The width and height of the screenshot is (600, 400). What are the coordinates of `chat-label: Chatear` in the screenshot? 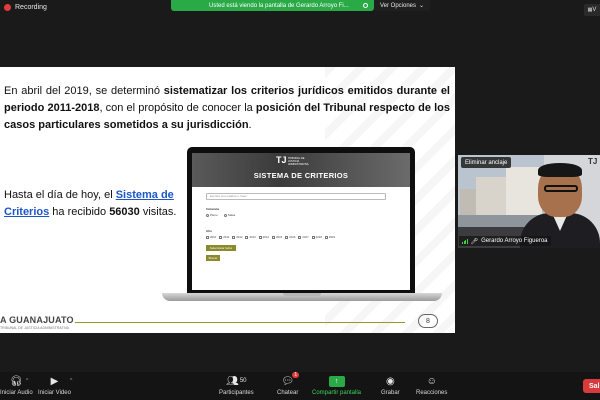 It's located at (288, 393).